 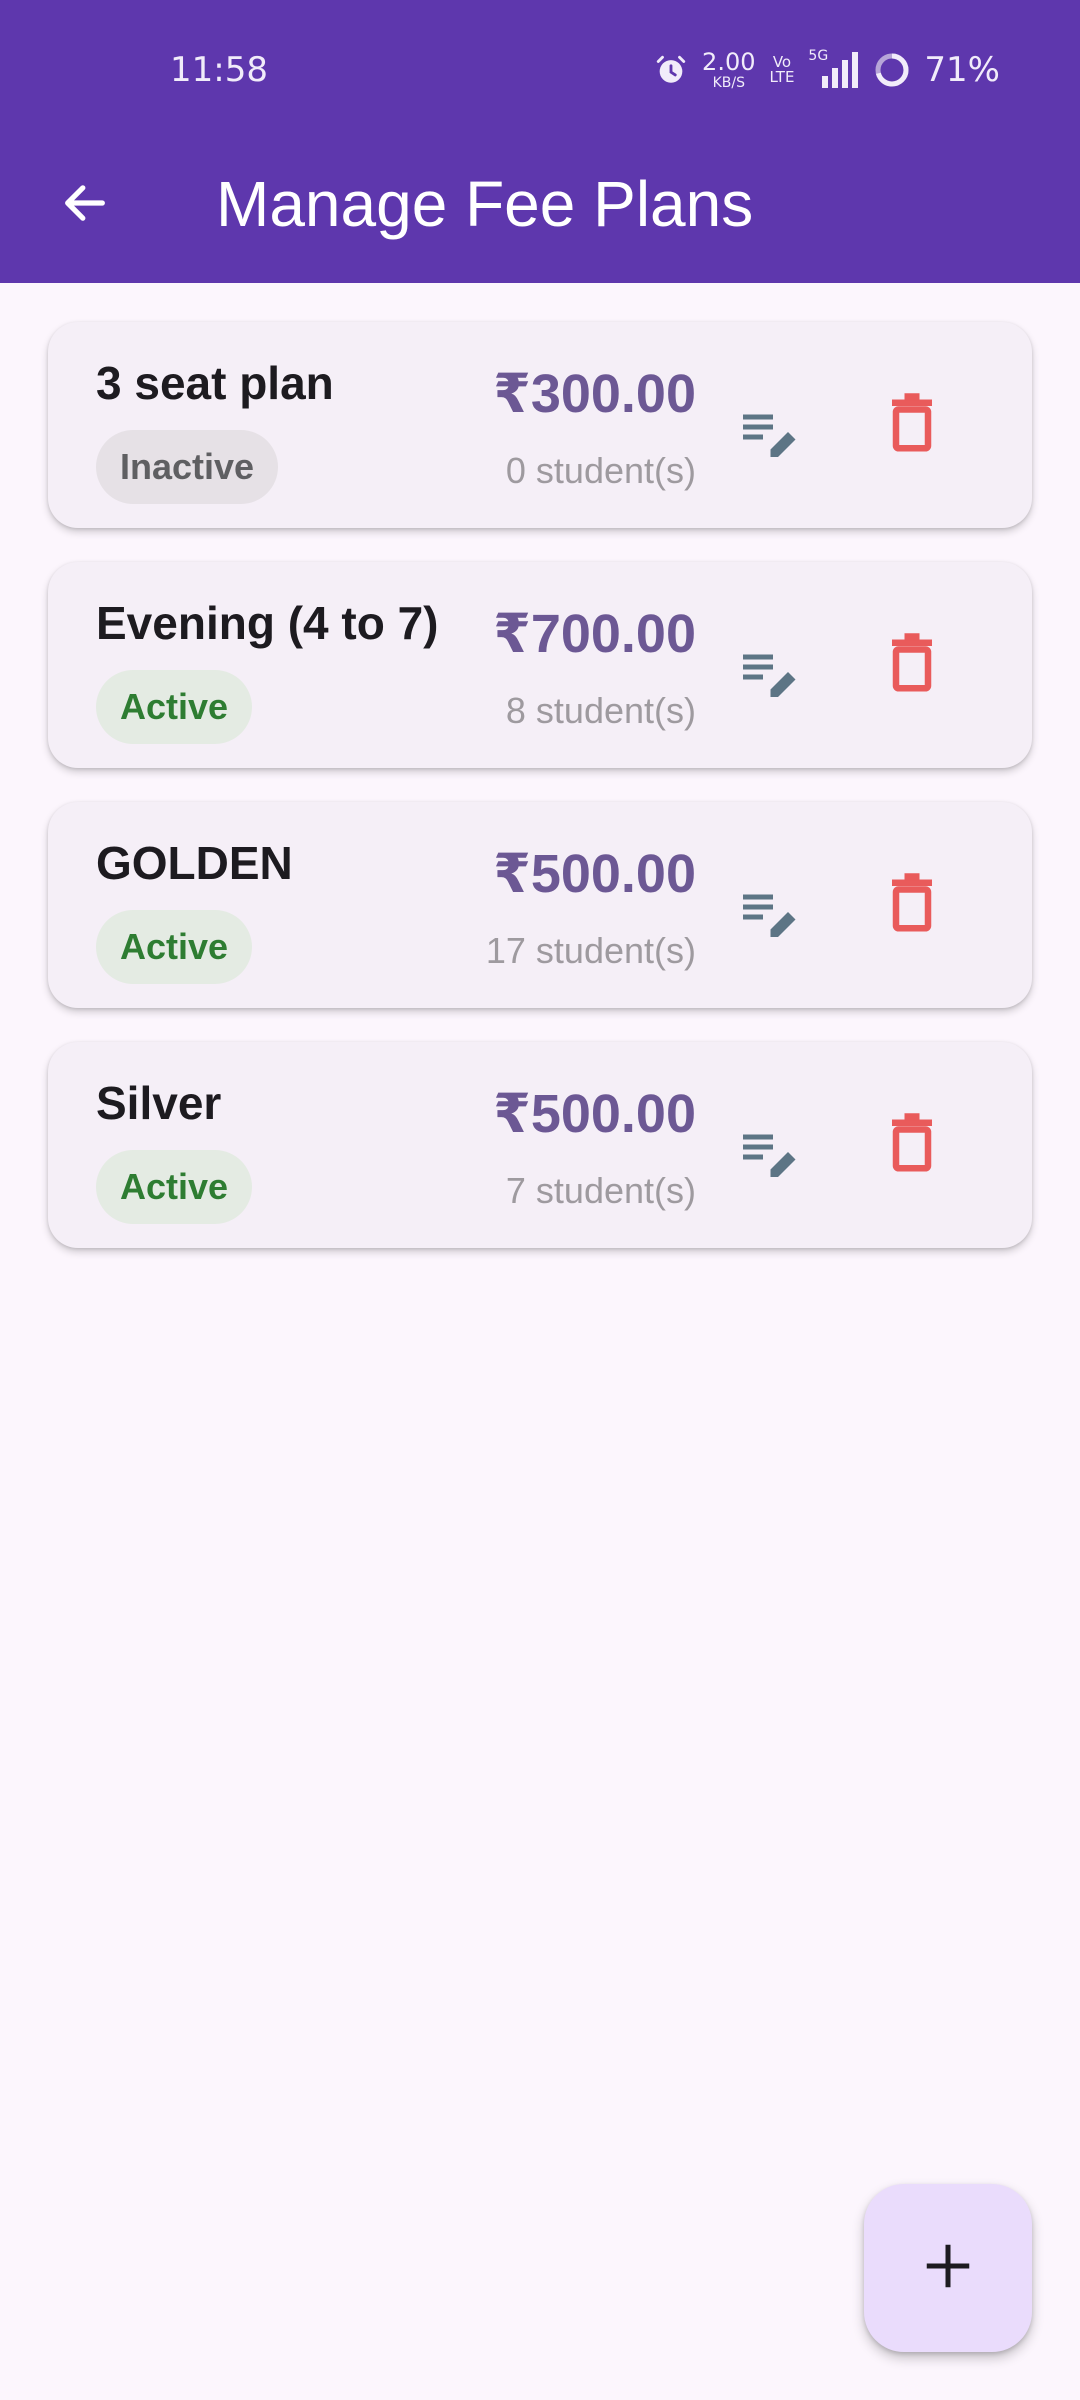 I want to click on status-icons: 2.00 KB/S Vo LTE 5G 71%, so click(x=827, y=69).